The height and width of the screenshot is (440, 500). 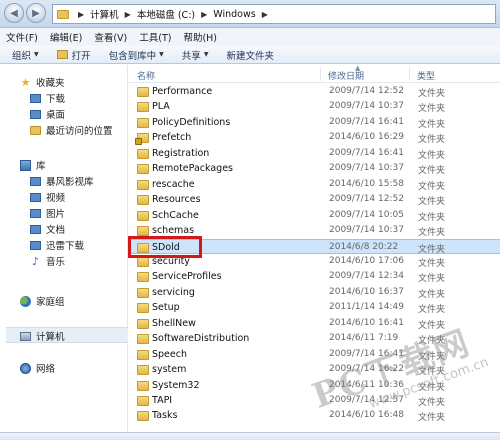 What do you see at coordinates (14, 13) in the screenshot?
I see `back-button: ◀` at bounding box center [14, 13].